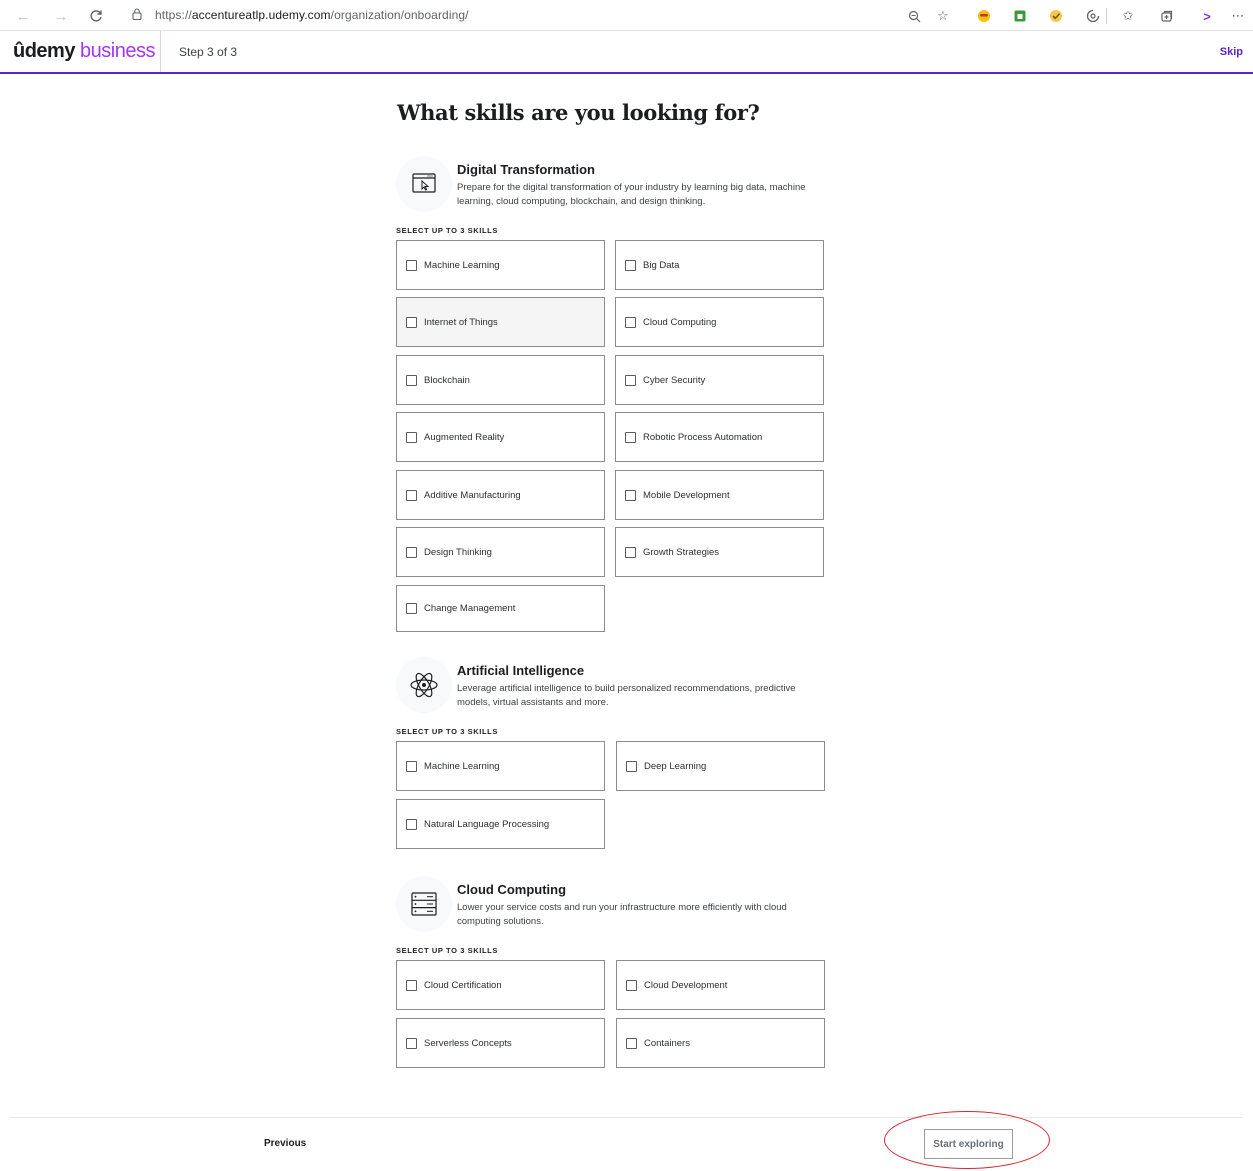  I want to click on skill-robotic-process-automation: Robotic Process Automation, so click(719, 437).